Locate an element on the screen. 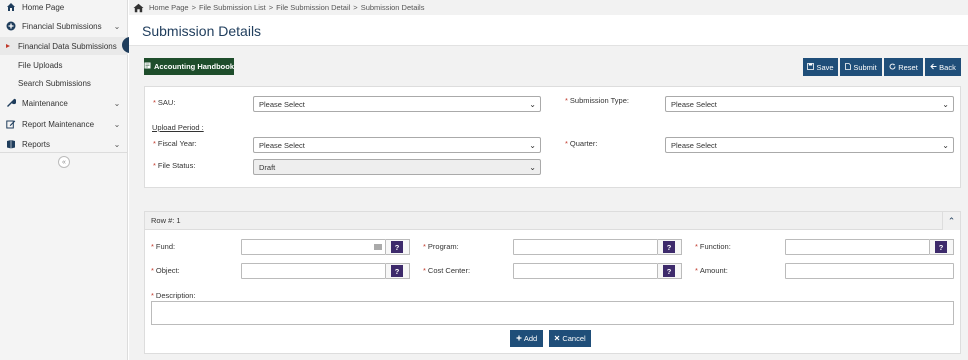 This screenshot has height=360, width=968. cost-center-help-button: ? is located at coordinates (669, 271).